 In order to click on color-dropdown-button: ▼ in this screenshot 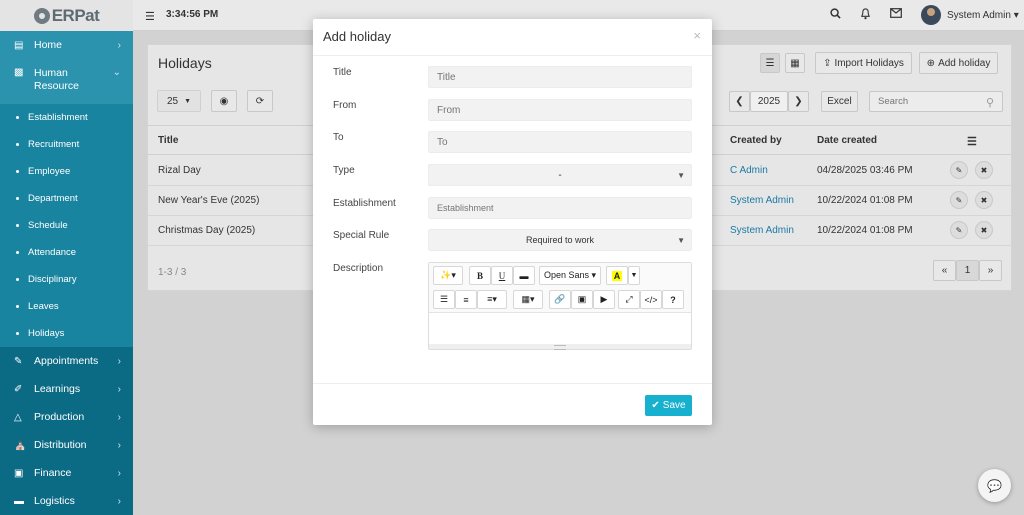, I will do `click(634, 275)`.